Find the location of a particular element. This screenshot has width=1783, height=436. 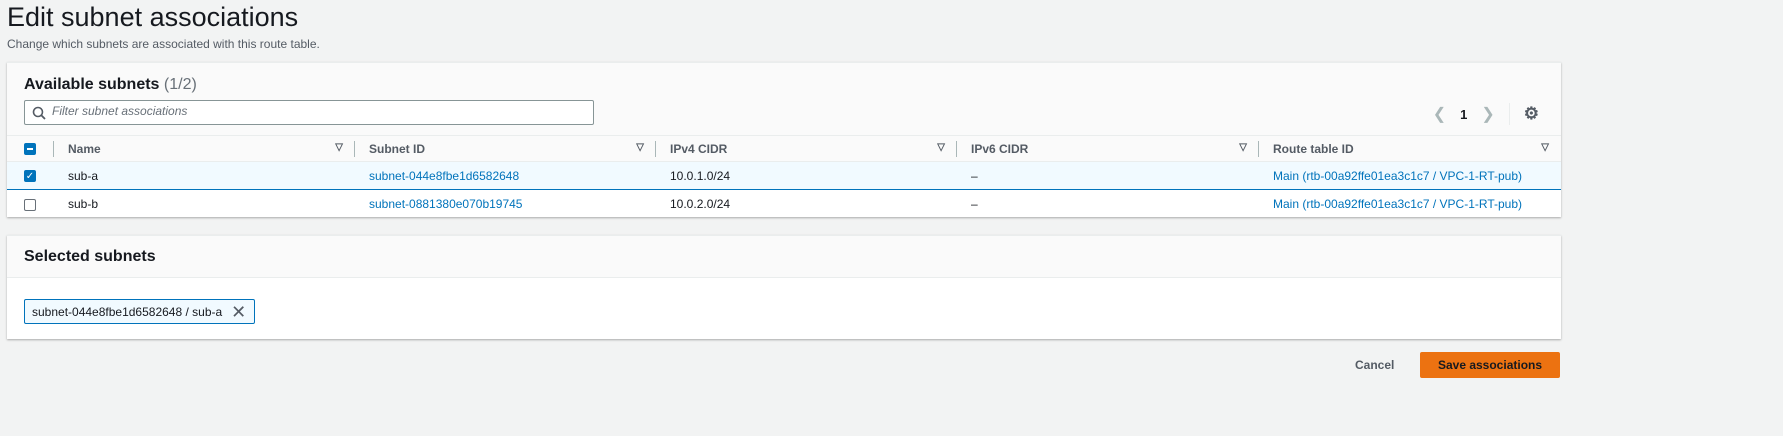

panel-header: Available subnets (1/2) ❮ 1 ❯ ⚙ is located at coordinates (784, 99).